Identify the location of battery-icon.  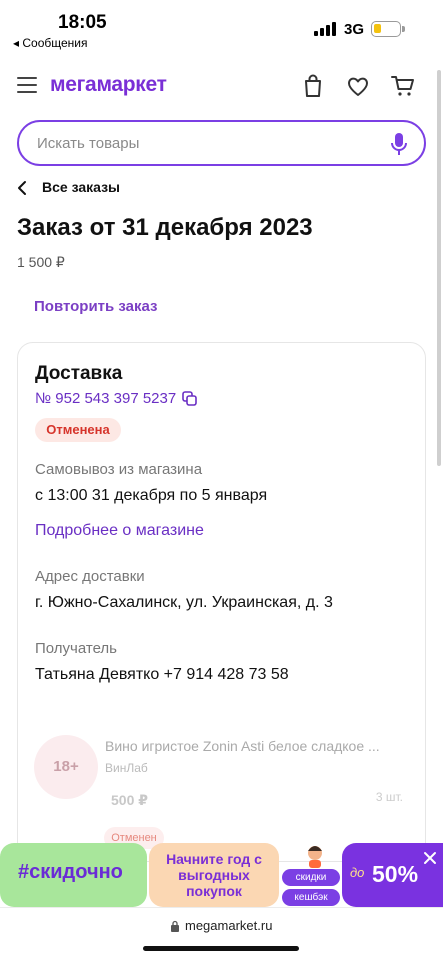
(388, 29).